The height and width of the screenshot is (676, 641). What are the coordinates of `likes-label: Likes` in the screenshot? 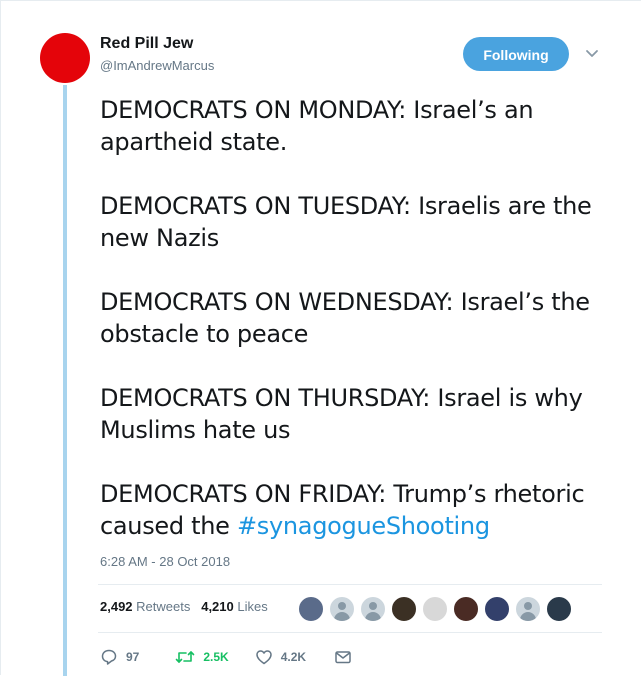 It's located at (252, 606).